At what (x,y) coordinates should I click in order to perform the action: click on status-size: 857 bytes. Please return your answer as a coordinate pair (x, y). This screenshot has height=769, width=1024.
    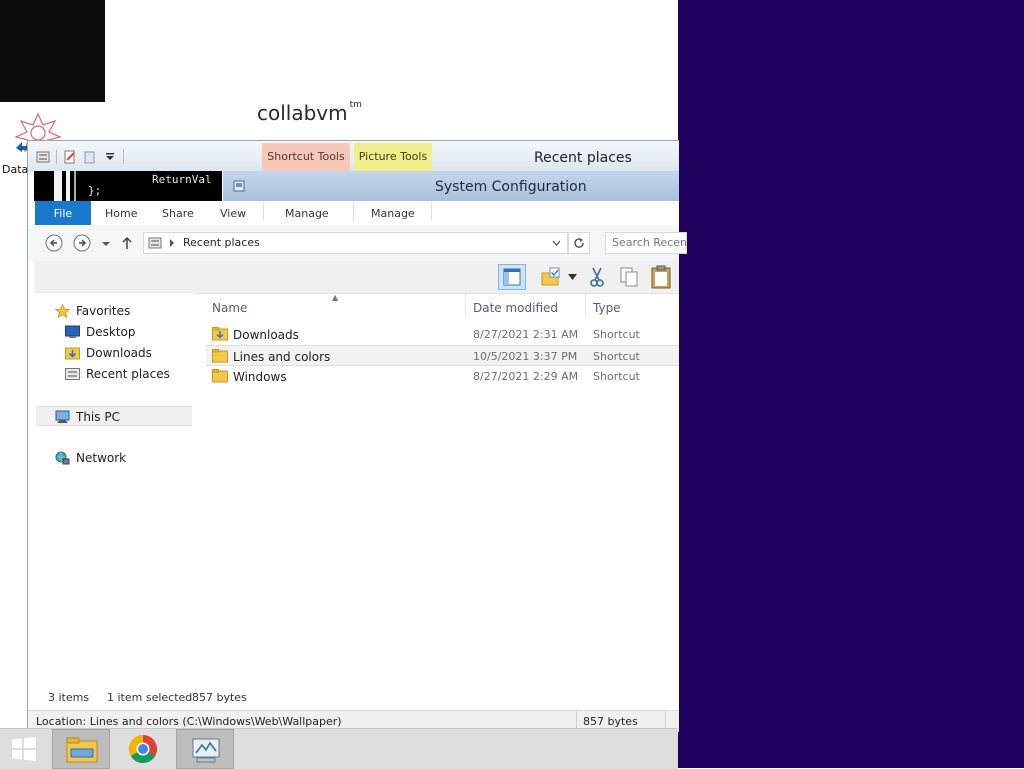
    Looking at the image, I should click on (219, 697).